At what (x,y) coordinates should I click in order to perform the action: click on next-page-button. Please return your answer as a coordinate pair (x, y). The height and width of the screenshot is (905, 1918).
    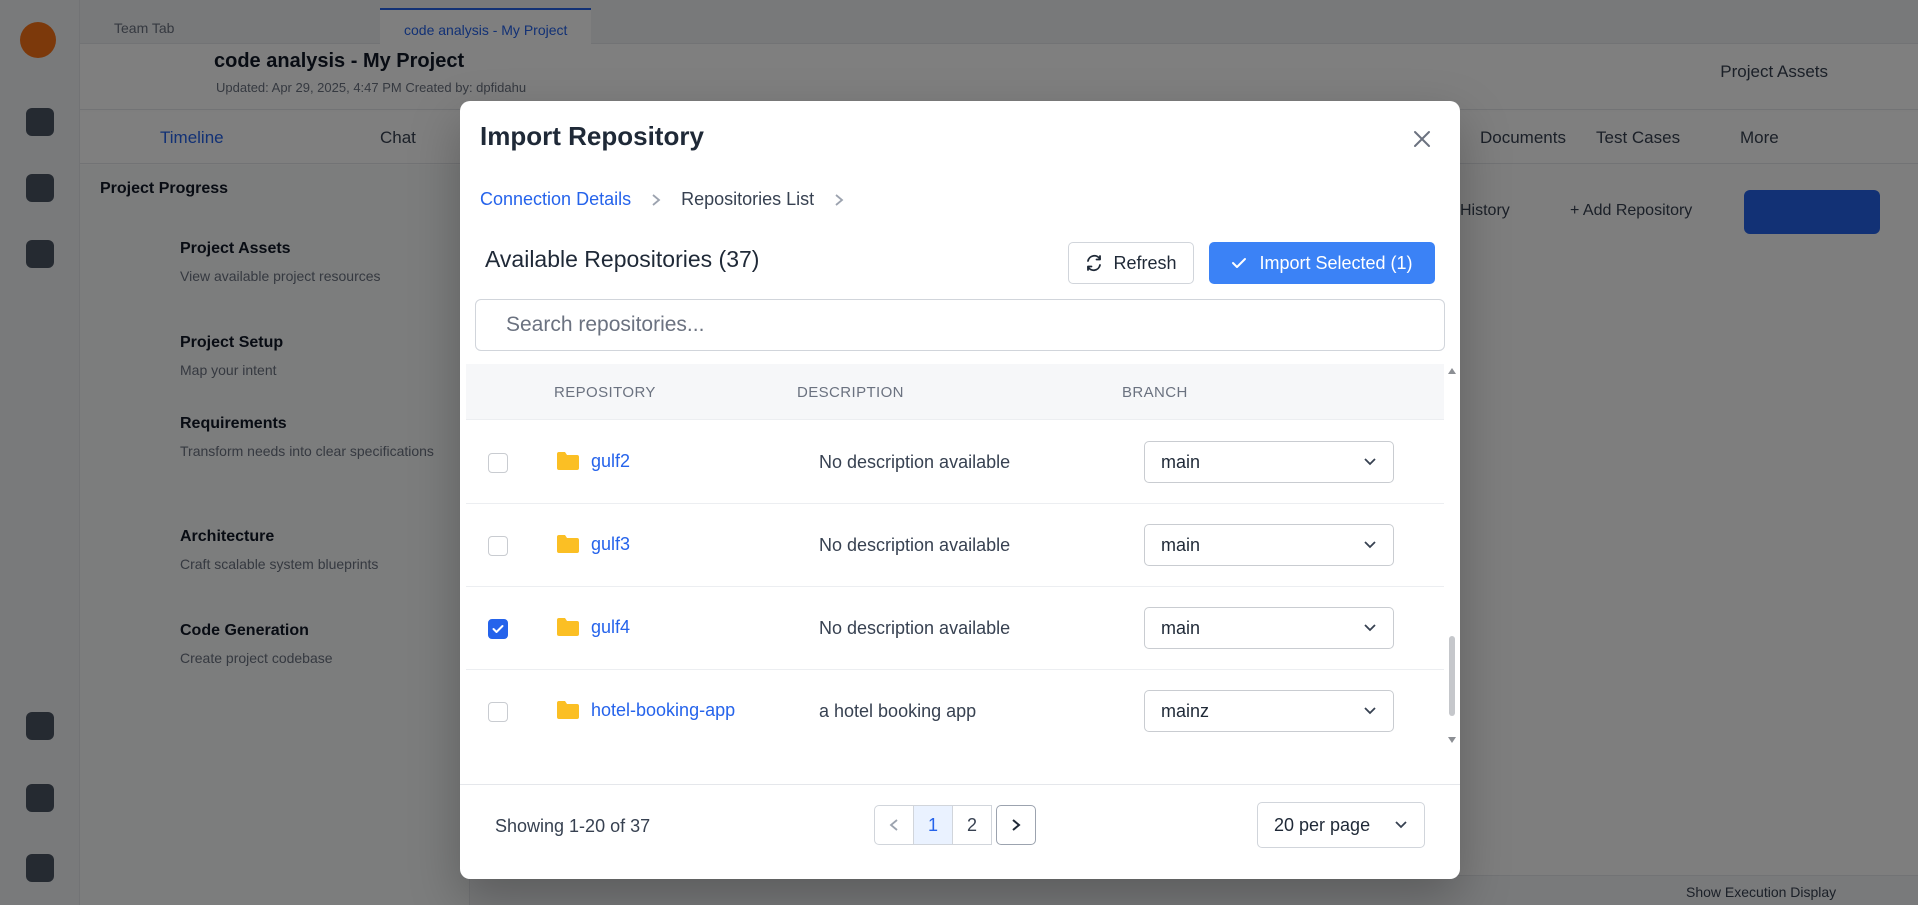
    Looking at the image, I should click on (1016, 825).